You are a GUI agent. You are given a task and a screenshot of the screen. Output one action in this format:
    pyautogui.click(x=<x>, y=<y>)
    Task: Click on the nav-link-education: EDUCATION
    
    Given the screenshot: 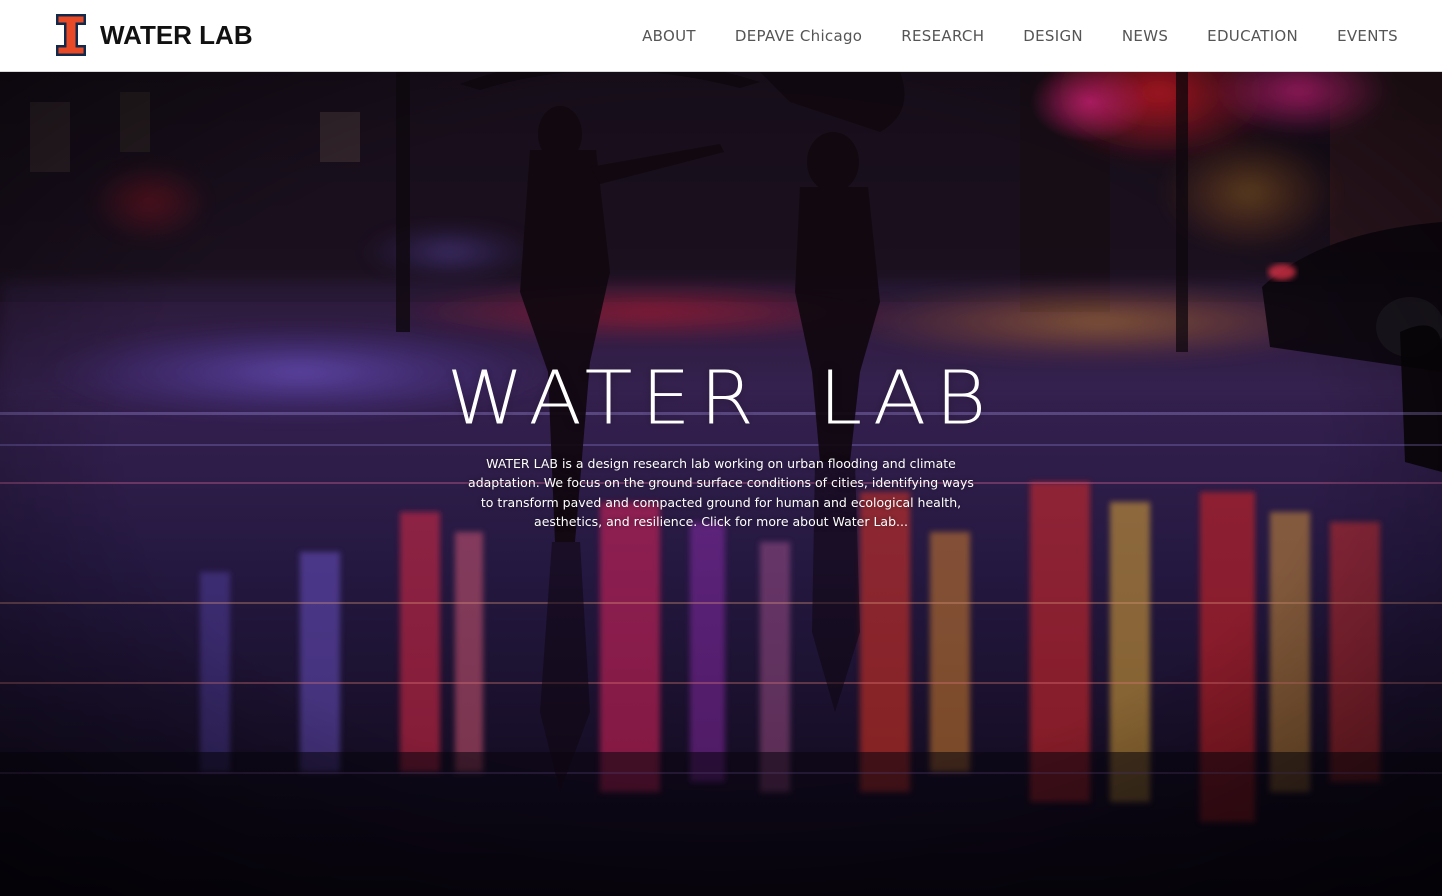 What is the action you would take?
    pyautogui.click(x=1252, y=36)
    